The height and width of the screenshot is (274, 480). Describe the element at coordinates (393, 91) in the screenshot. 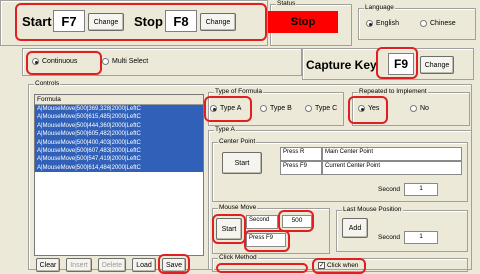

I see `repeated-legend: Repeated to Implement` at that location.